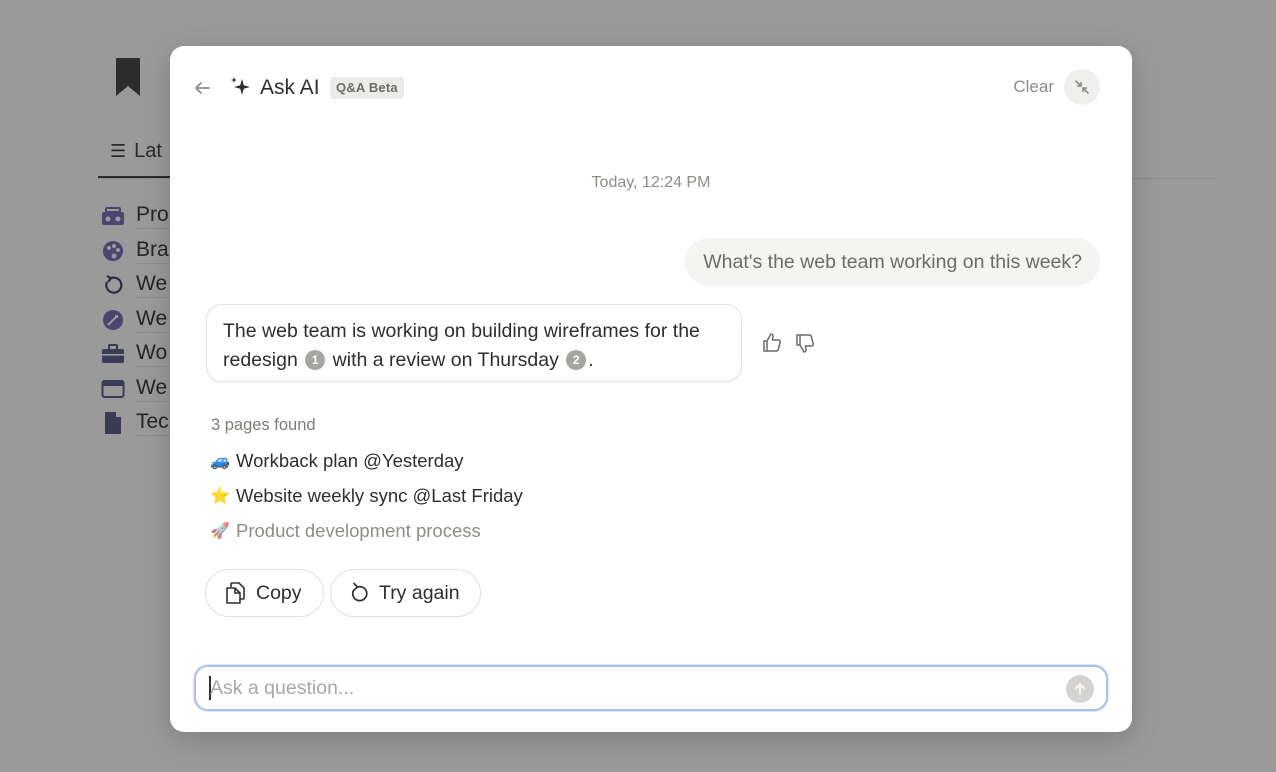 This screenshot has height=772, width=1276. I want to click on thumbs-up-icon, so click(772, 343).